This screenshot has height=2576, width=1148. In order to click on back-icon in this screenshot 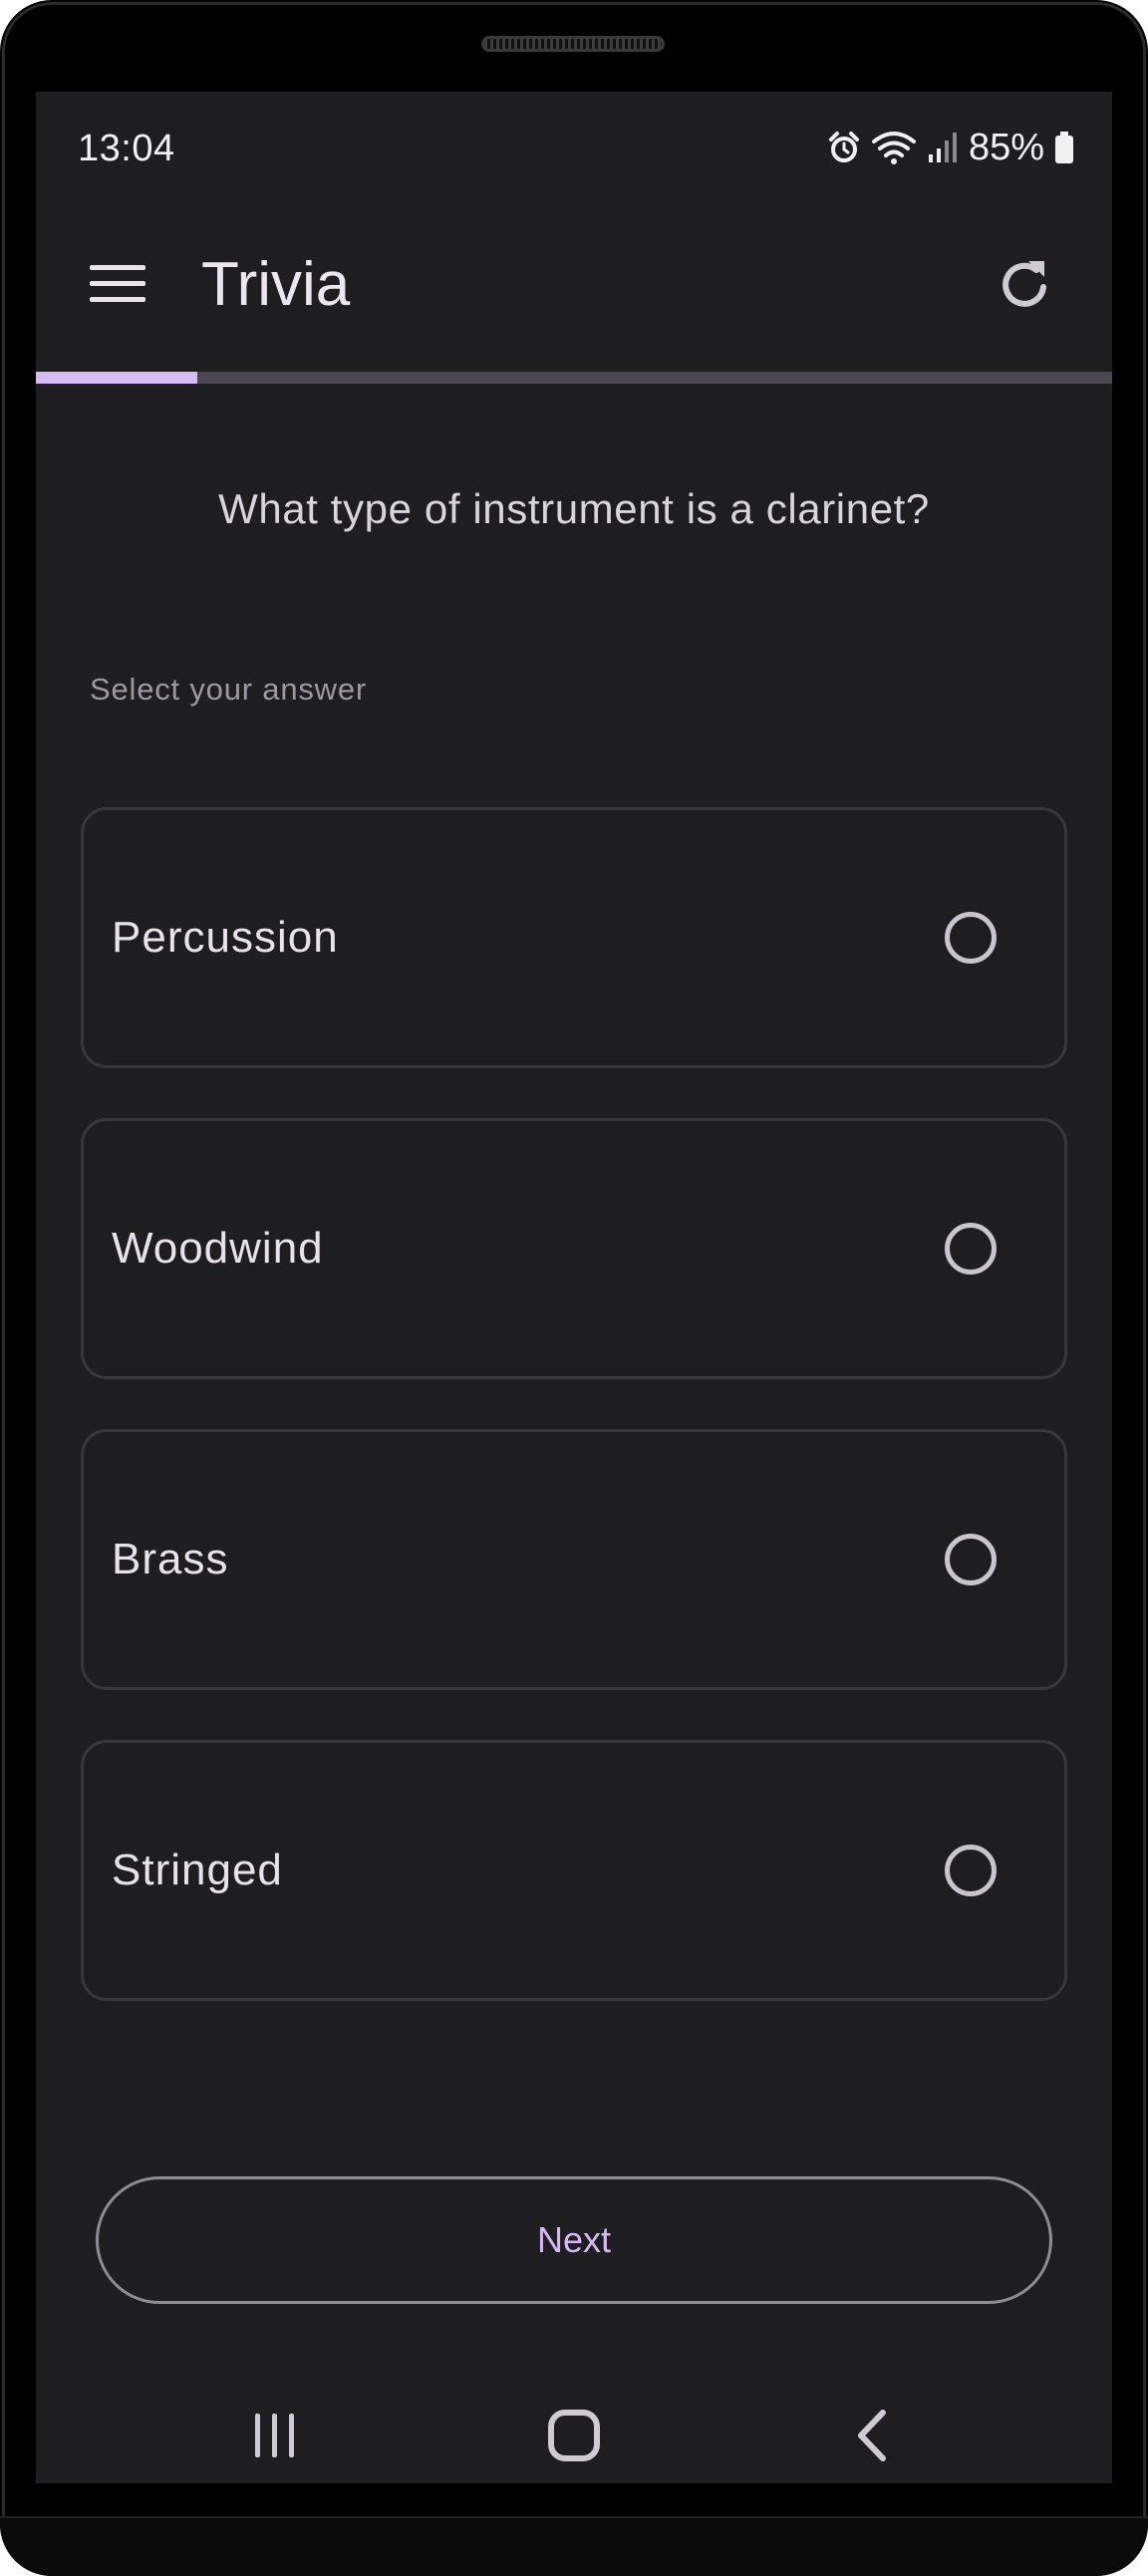, I will do `click(872, 2435)`.